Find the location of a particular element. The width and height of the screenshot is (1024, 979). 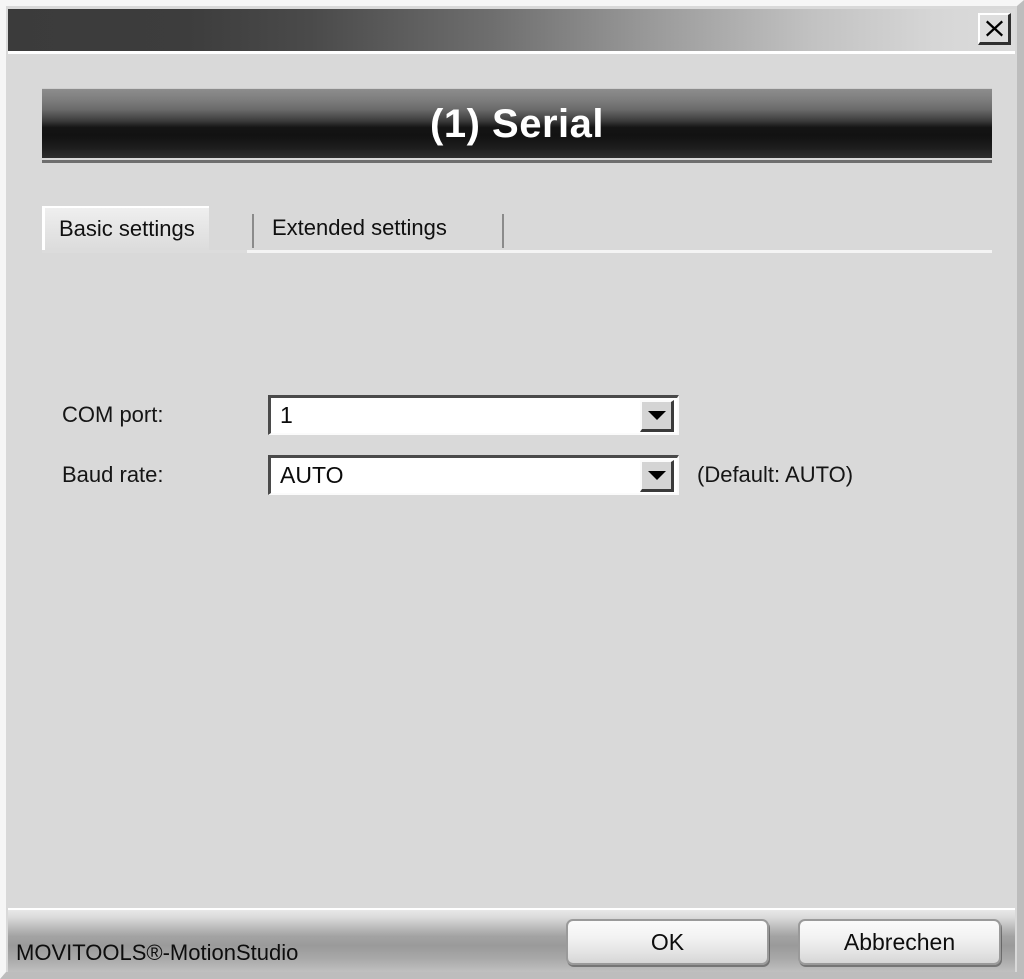

active-tab-notch is located at coordinates (144, 251).